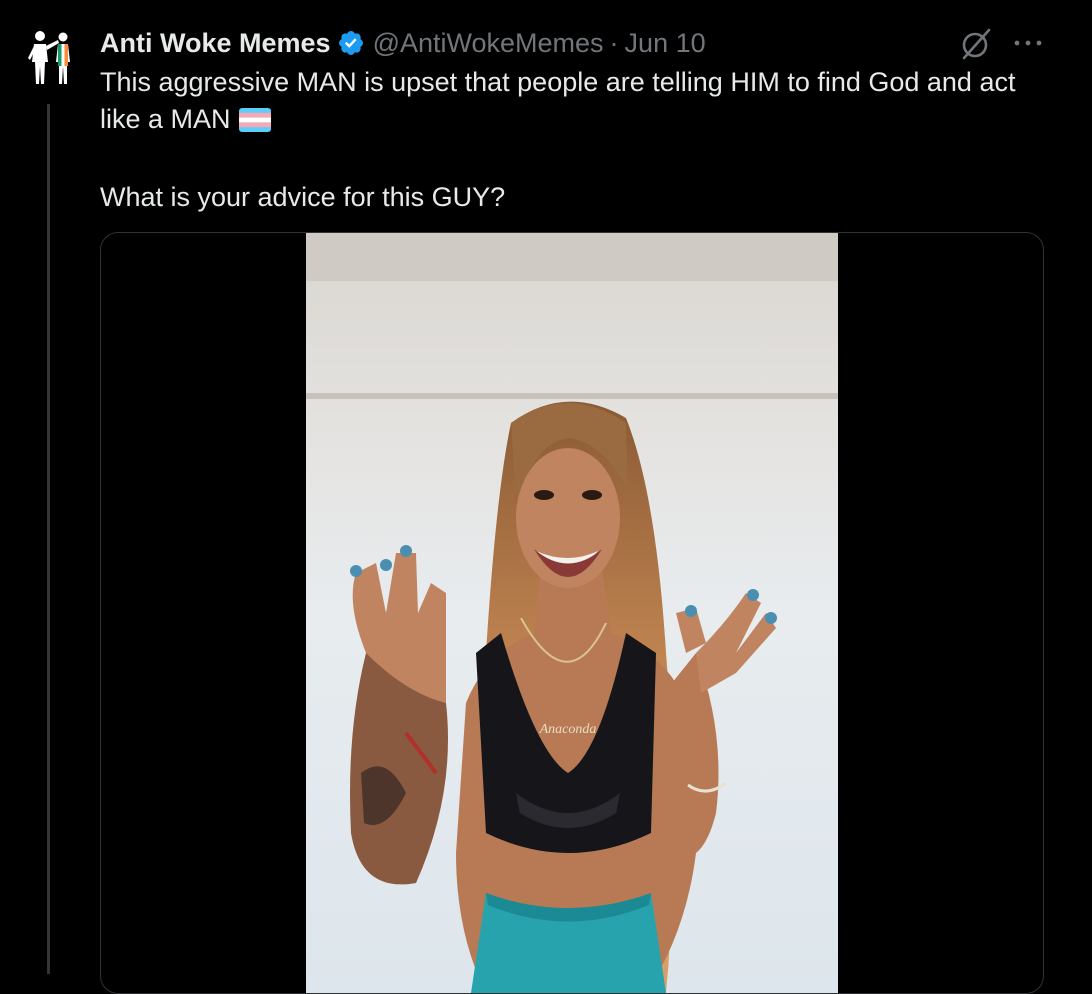 This screenshot has height=994, width=1092. I want to click on transgender-flag-icon, so click(254, 123).